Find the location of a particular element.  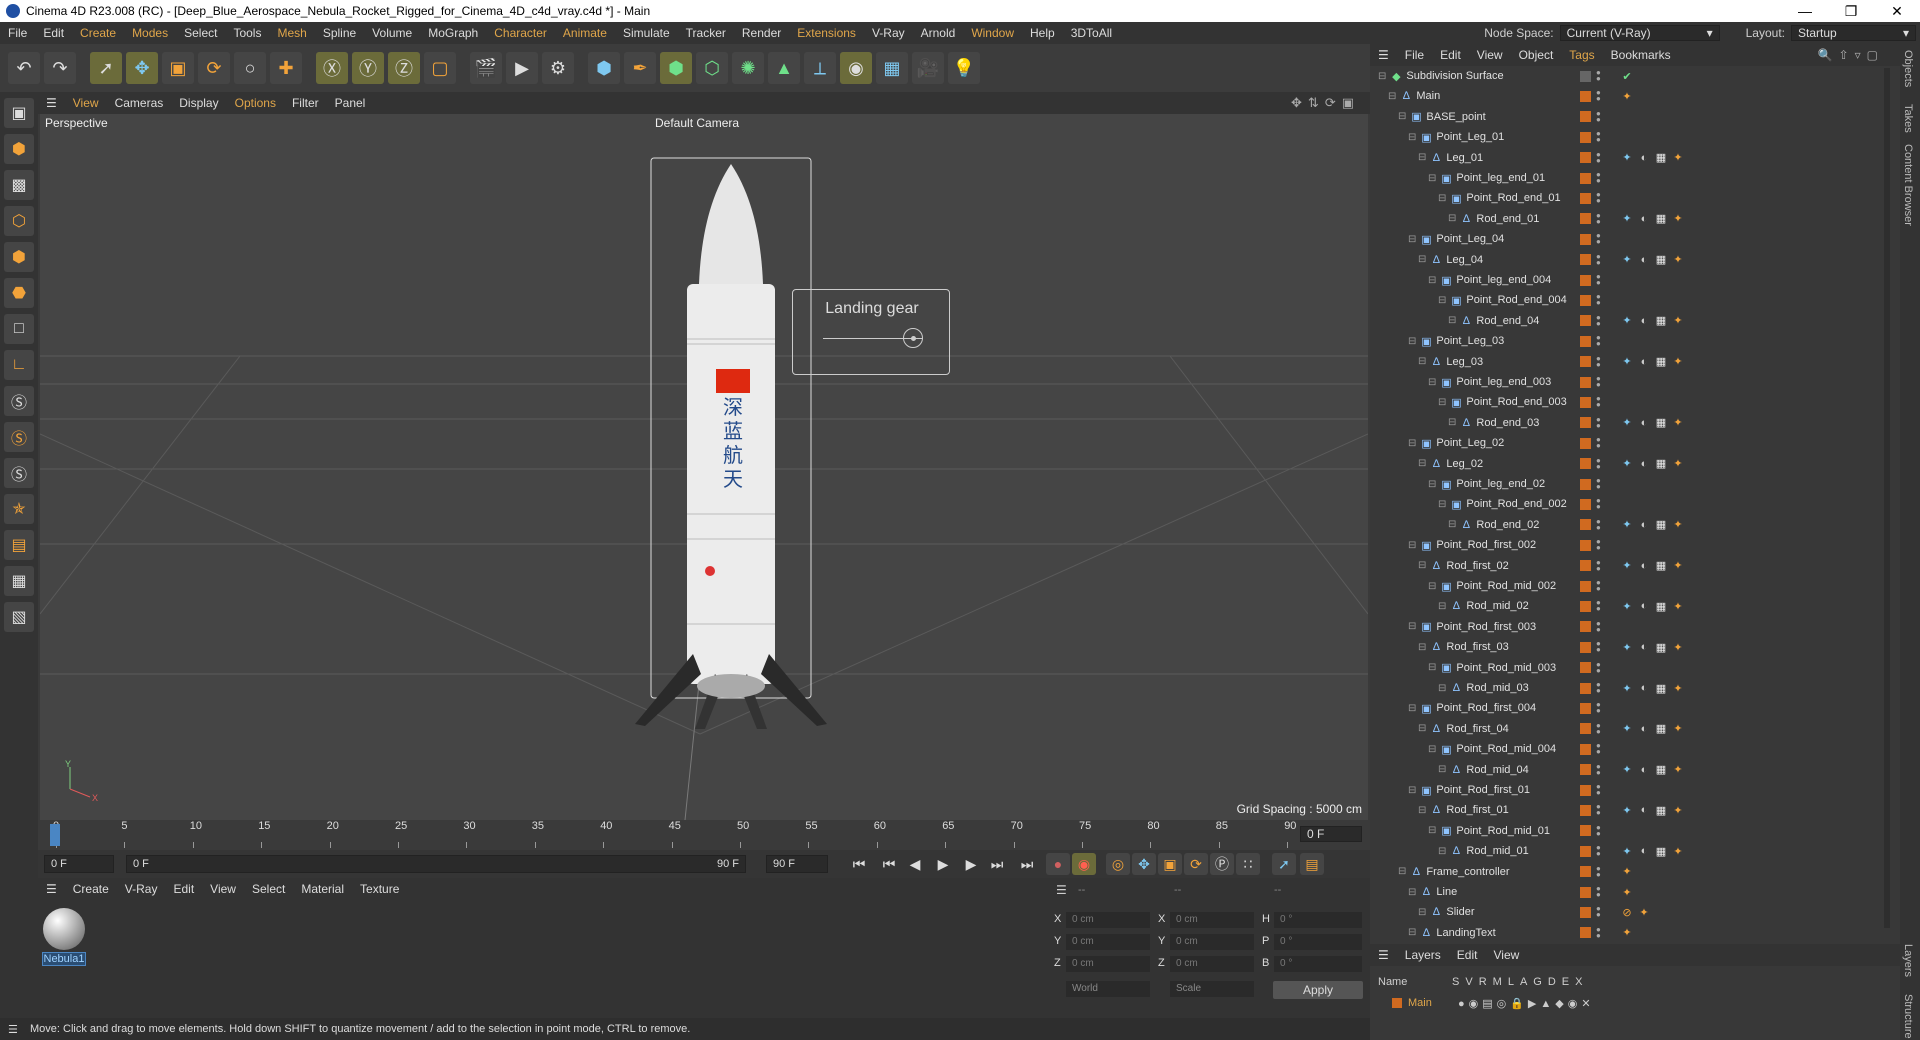

layer-menu-layers: Layers is located at coordinates (1423, 955).